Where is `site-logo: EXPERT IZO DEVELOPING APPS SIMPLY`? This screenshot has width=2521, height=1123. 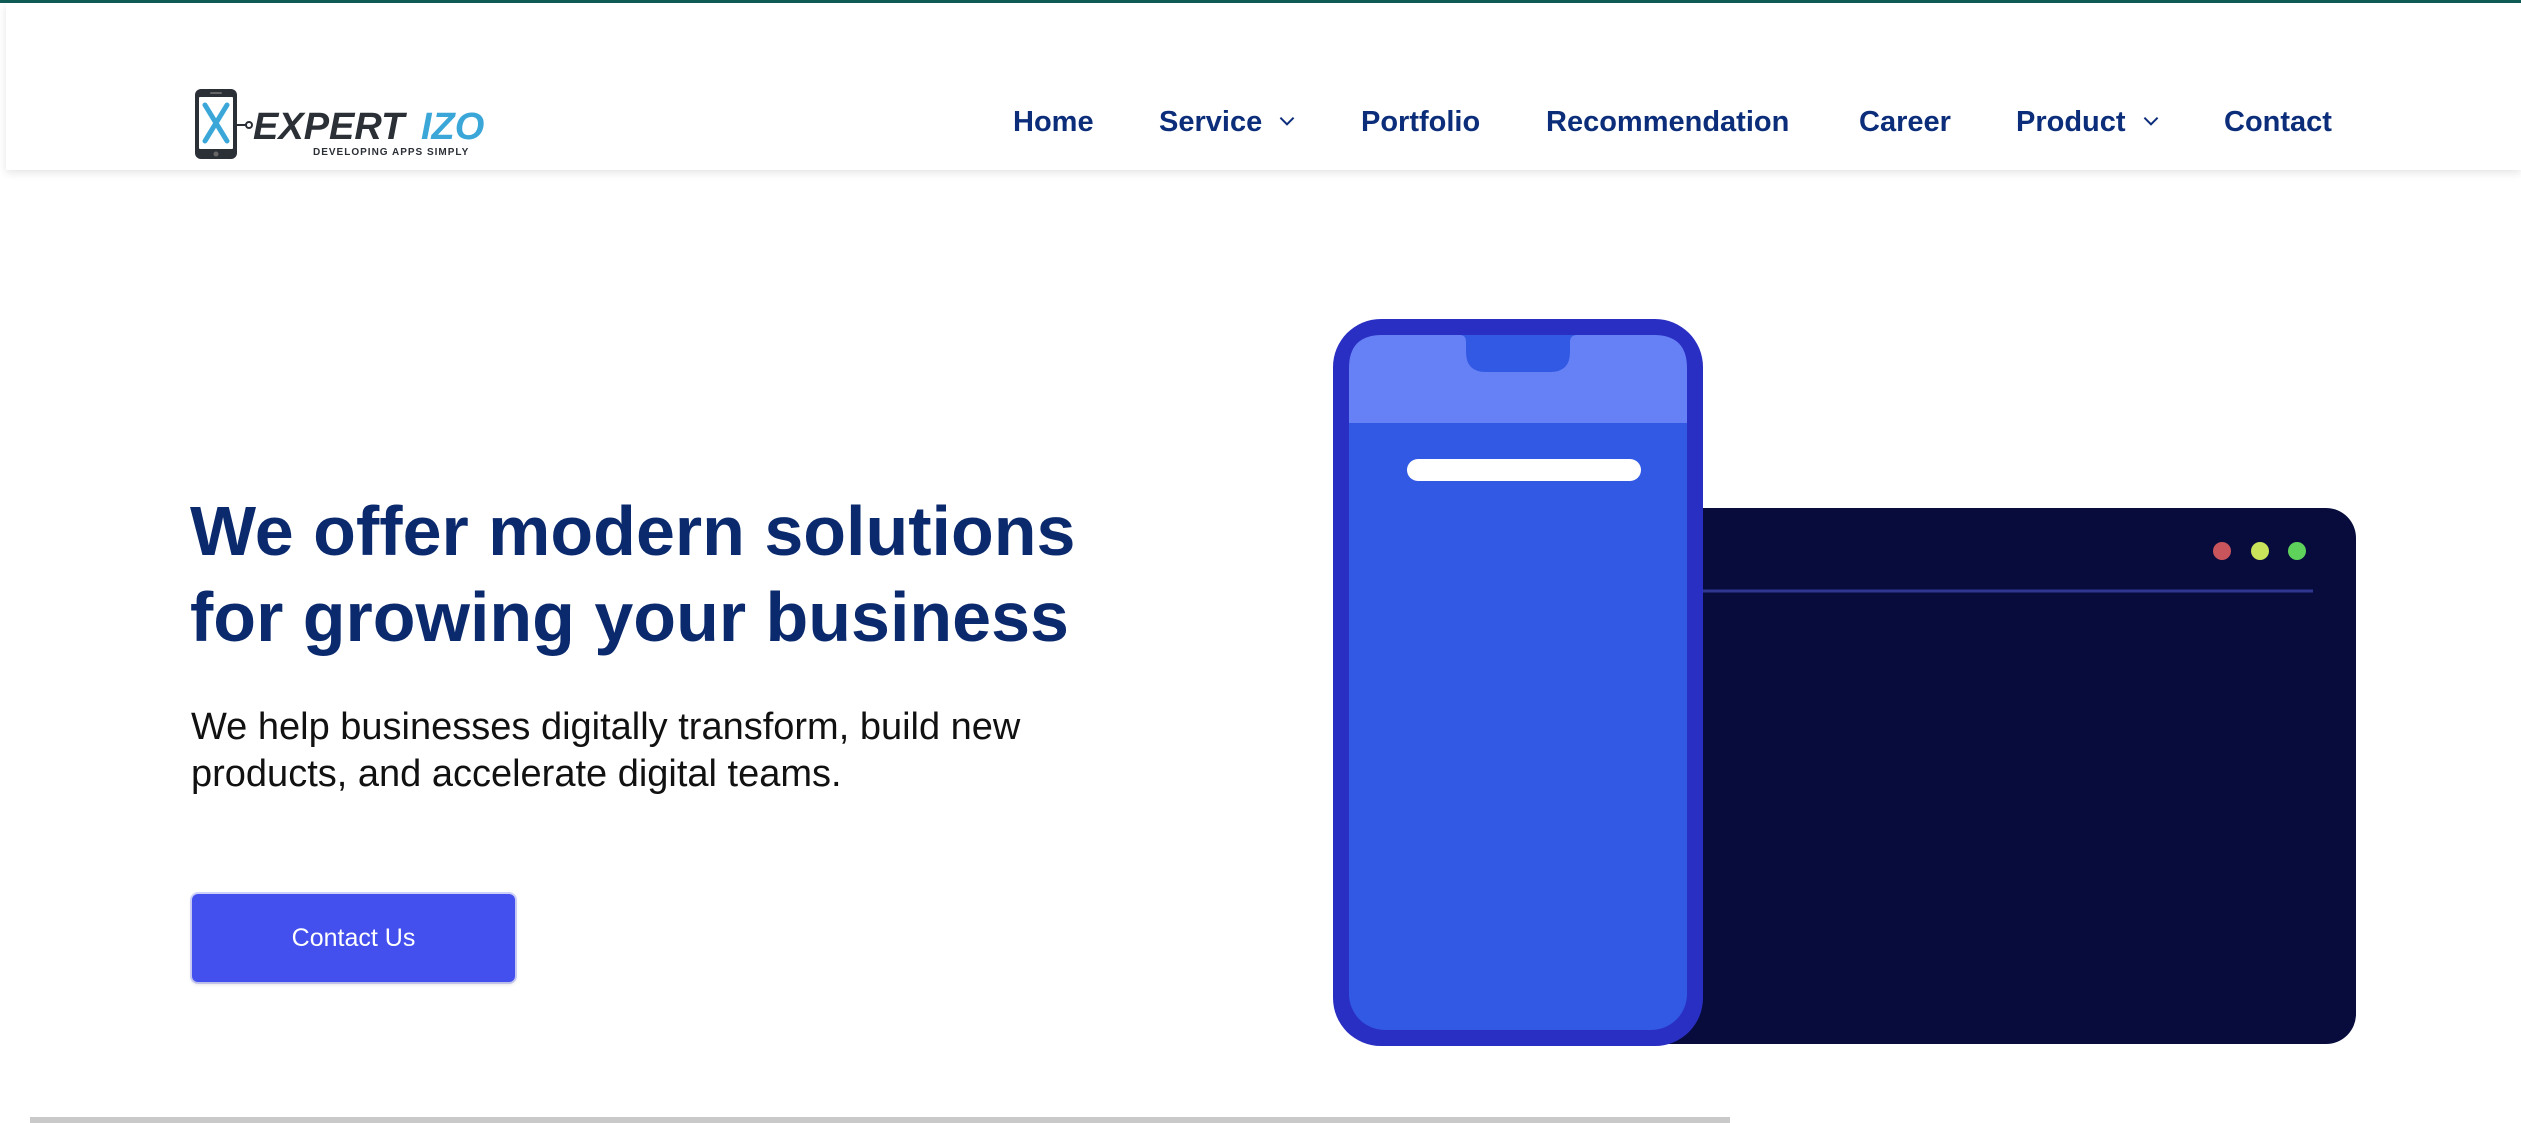 site-logo: EXPERT IZO DEVELOPING APPS SIMPLY is located at coordinates (343, 124).